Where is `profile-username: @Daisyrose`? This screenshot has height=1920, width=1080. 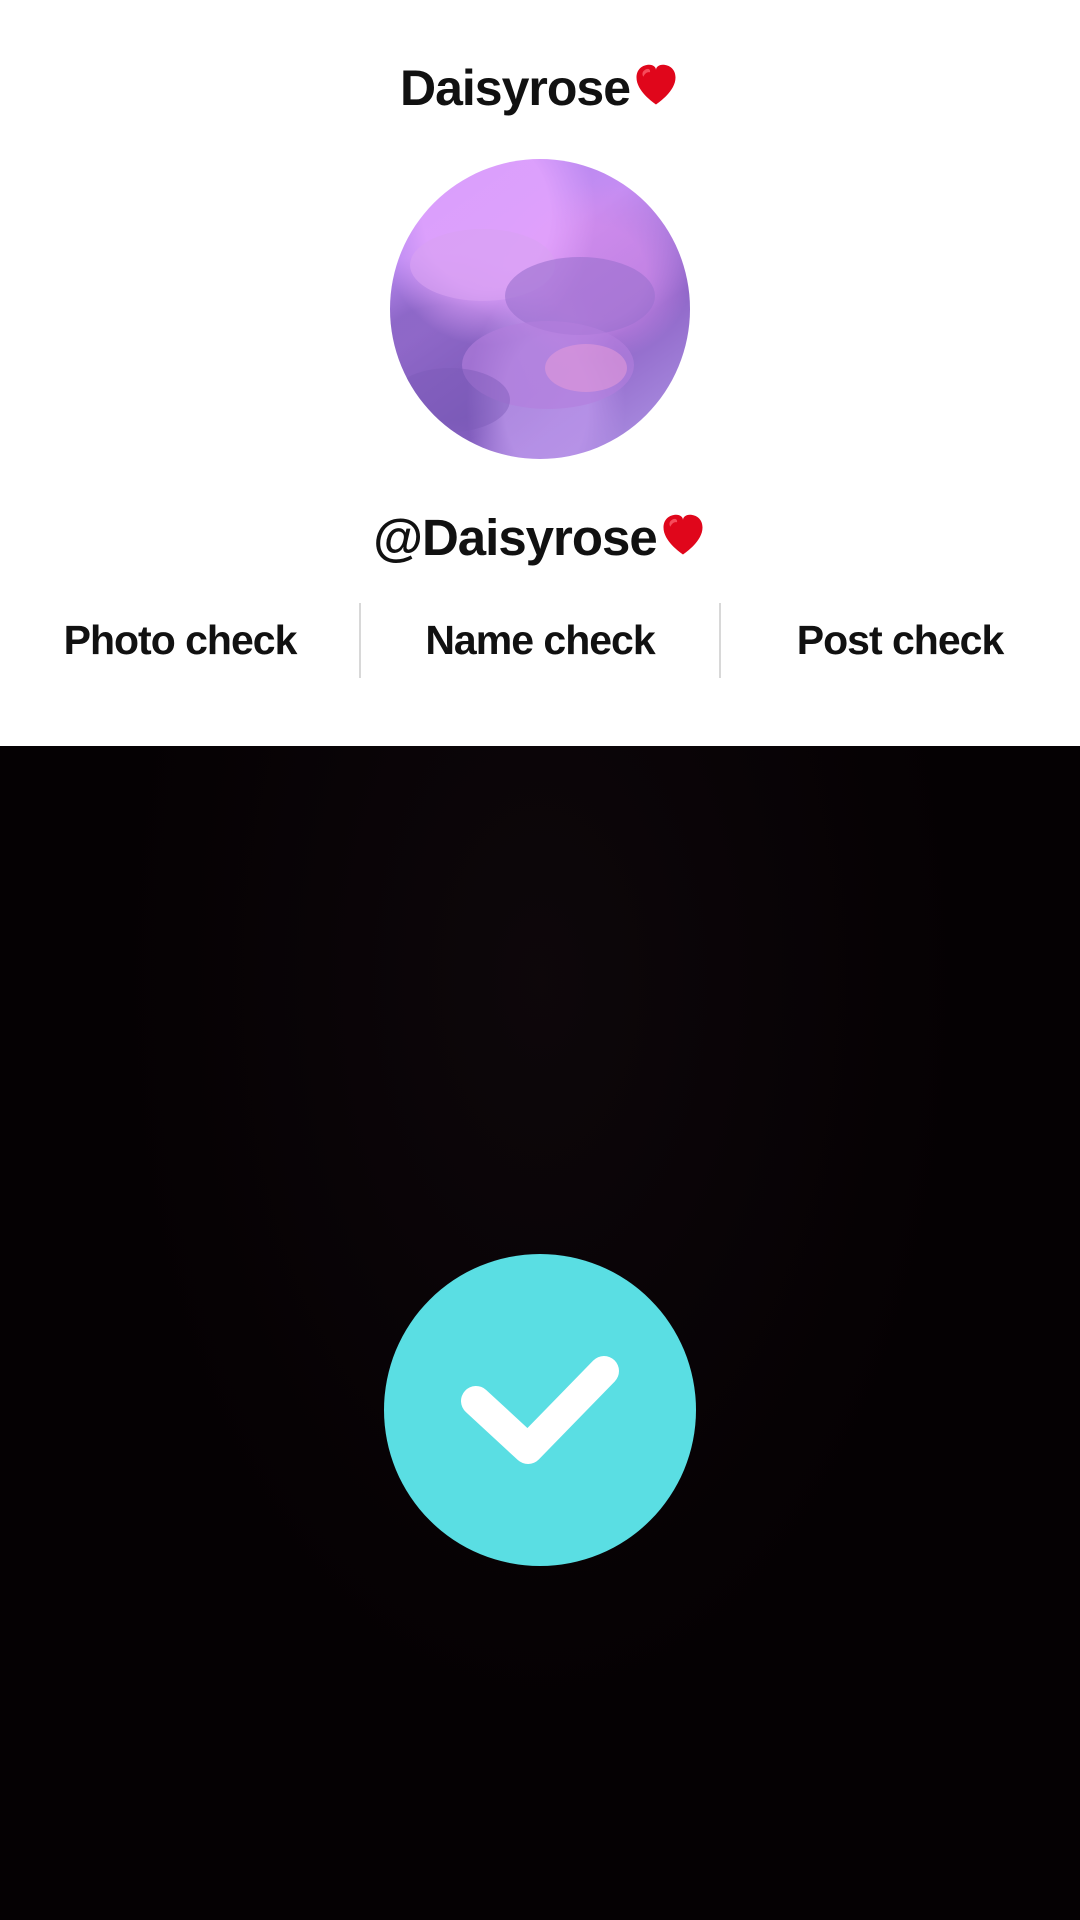 profile-username: @Daisyrose is located at coordinates (540, 538).